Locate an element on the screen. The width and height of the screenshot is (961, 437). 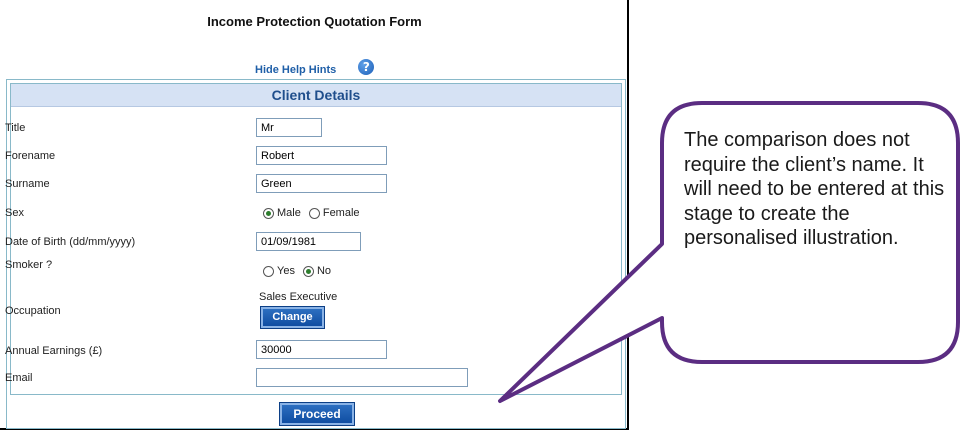
earnings-label: Annual Earnings (£) is located at coordinates (54, 351).